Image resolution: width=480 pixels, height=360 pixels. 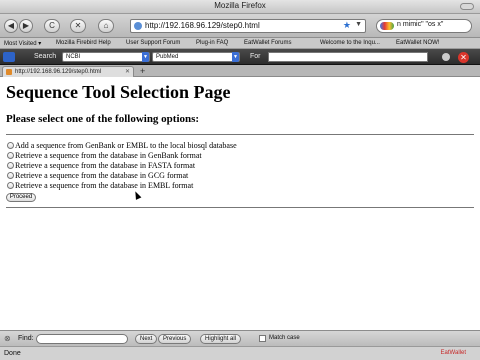 I want to click on ncbi-logo-icon, so click(x=9, y=57).